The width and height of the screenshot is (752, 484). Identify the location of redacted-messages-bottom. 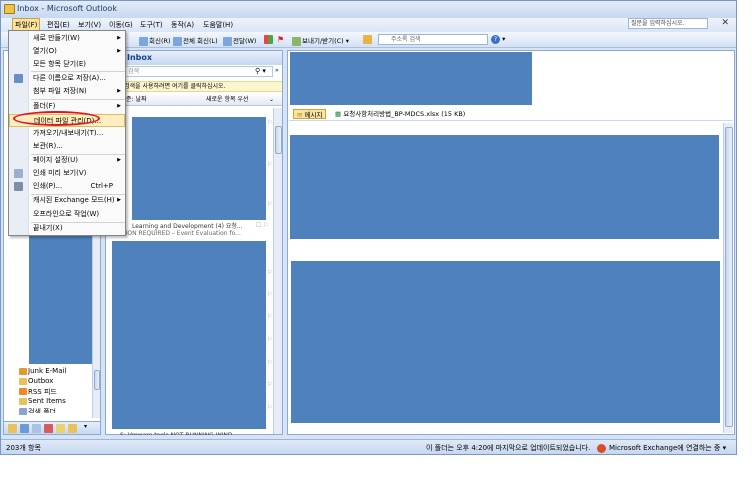
(189, 335).